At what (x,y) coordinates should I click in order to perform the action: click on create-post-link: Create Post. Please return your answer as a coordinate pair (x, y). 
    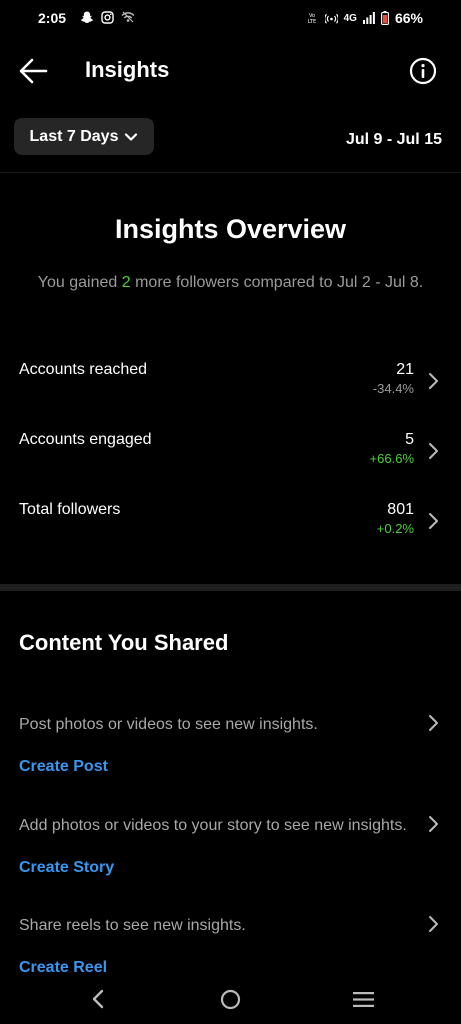
    Looking at the image, I should click on (63, 767).